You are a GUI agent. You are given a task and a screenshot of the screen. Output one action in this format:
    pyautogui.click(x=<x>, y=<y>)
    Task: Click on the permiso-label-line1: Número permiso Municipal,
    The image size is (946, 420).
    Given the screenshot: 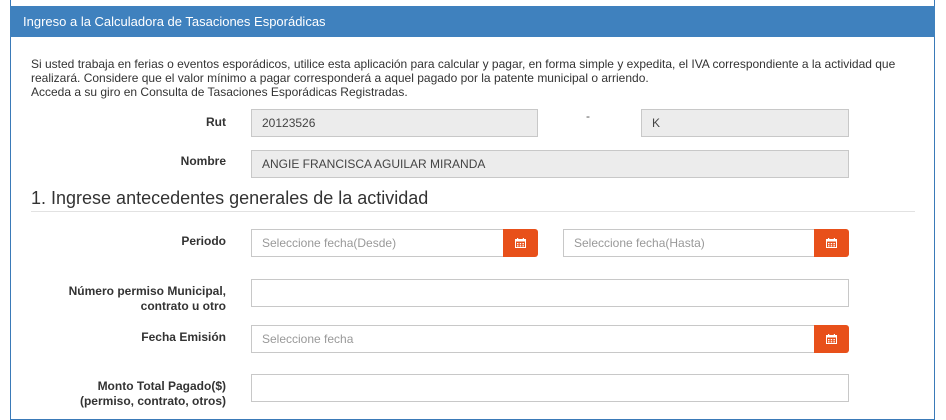 What is the action you would take?
    pyautogui.click(x=147, y=291)
    